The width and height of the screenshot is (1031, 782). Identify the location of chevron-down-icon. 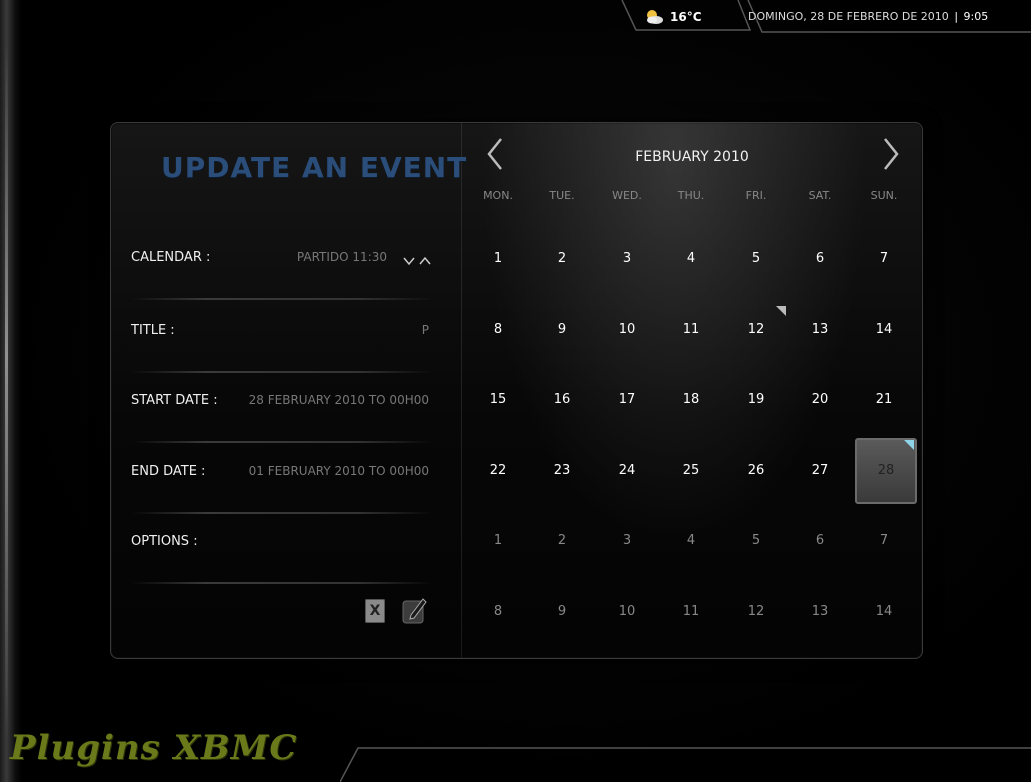
(409, 259).